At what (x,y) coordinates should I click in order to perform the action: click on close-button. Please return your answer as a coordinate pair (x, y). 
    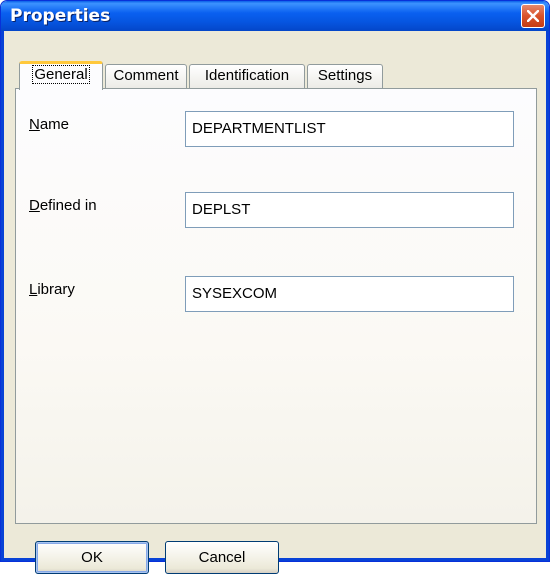
    Looking at the image, I should click on (533, 16).